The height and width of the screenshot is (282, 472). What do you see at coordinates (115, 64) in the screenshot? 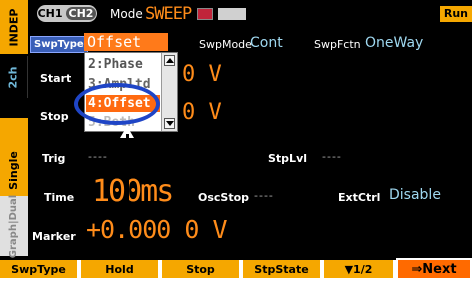
I see `dropdown-option-phase: 2:Phase` at bounding box center [115, 64].